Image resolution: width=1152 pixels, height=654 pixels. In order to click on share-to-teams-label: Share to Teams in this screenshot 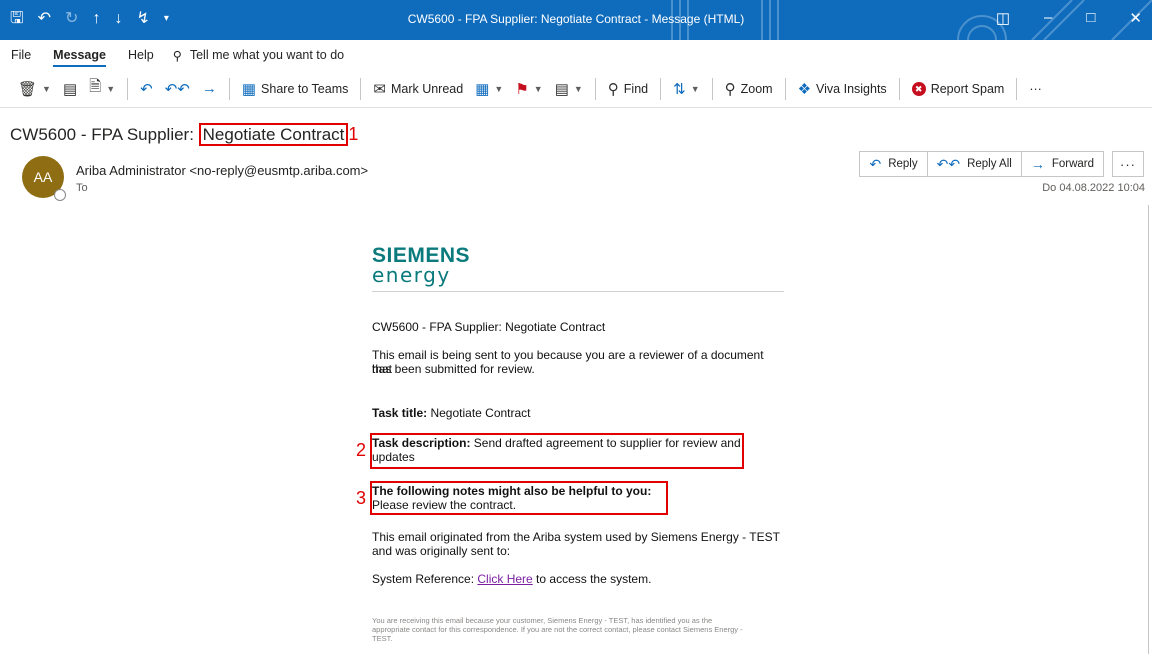, I will do `click(305, 88)`.